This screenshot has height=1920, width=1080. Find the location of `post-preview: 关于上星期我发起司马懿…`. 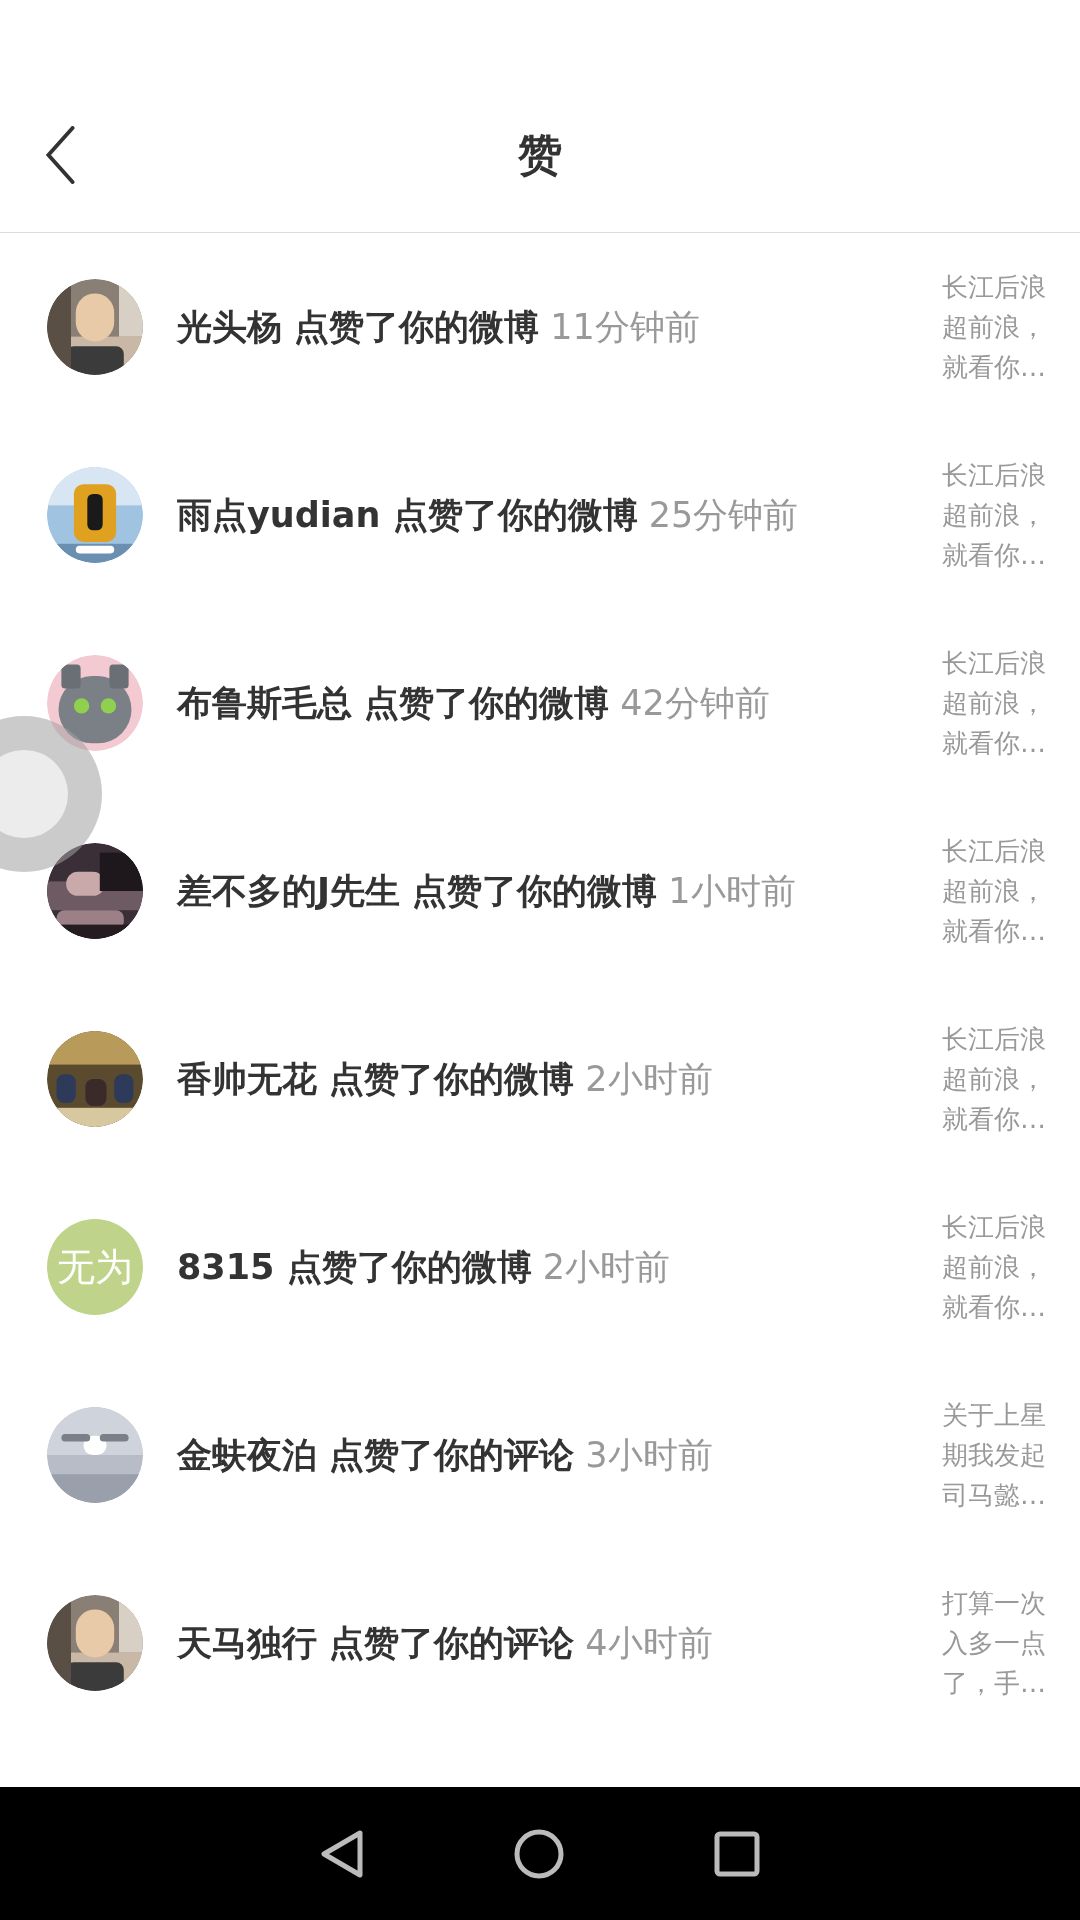

post-preview: 关于上星期我发起司马懿… is located at coordinates (994, 1455).